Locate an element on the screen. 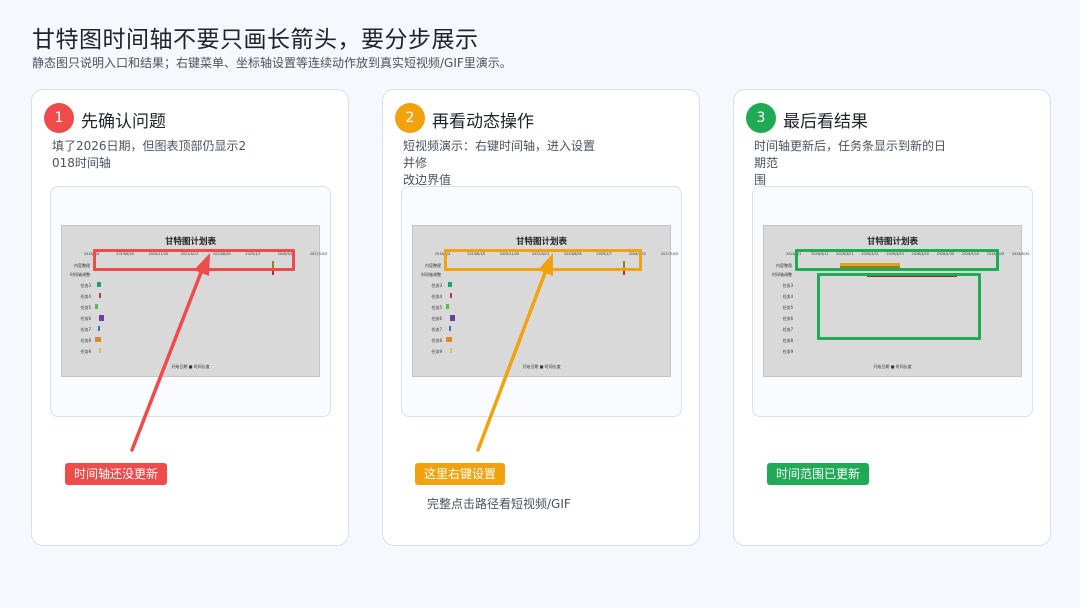 Image resolution: width=1080 pixels, height=608 pixels. step-number-badge: 2 is located at coordinates (410, 118).